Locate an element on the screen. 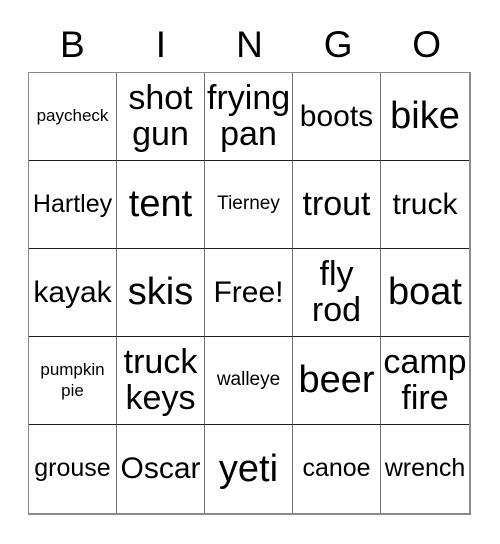 Image resolution: width=500 pixels, height=544 pixels. bingo-cell: fly rod is located at coordinates (337, 293).